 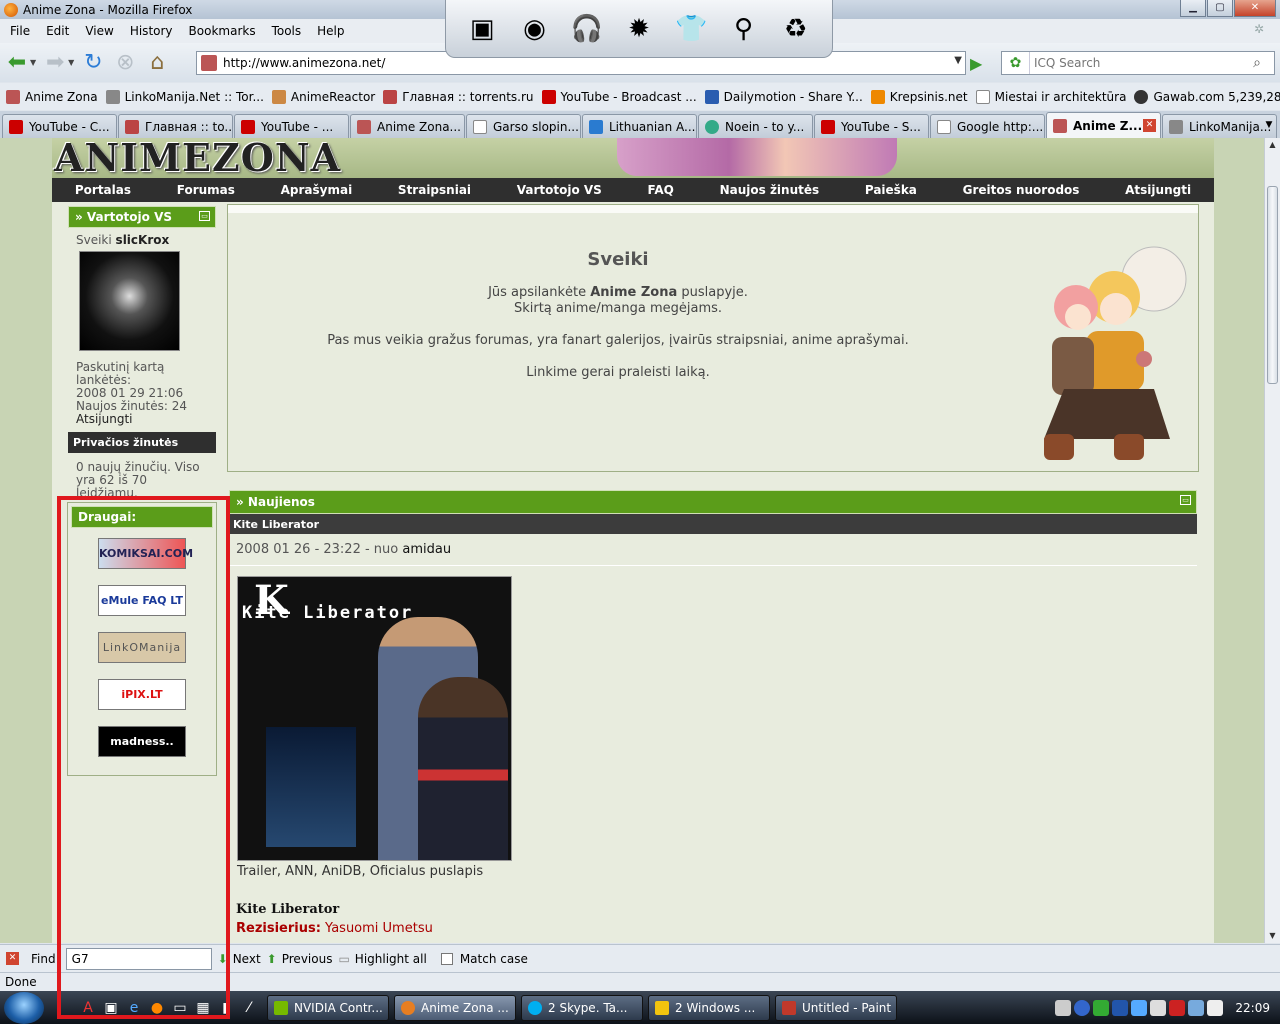 What do you see at coordinates (891, 190) in the screenshot?
I see `nav-paieska: Paieška` at bounding box center [891, 190].